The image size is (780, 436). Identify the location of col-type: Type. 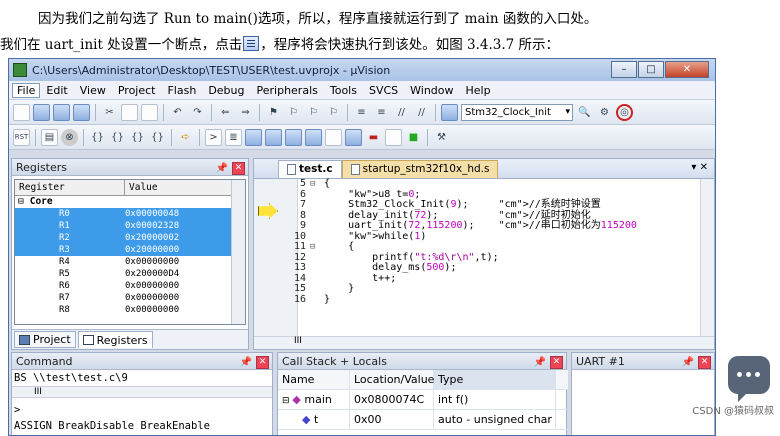
(495, 379).